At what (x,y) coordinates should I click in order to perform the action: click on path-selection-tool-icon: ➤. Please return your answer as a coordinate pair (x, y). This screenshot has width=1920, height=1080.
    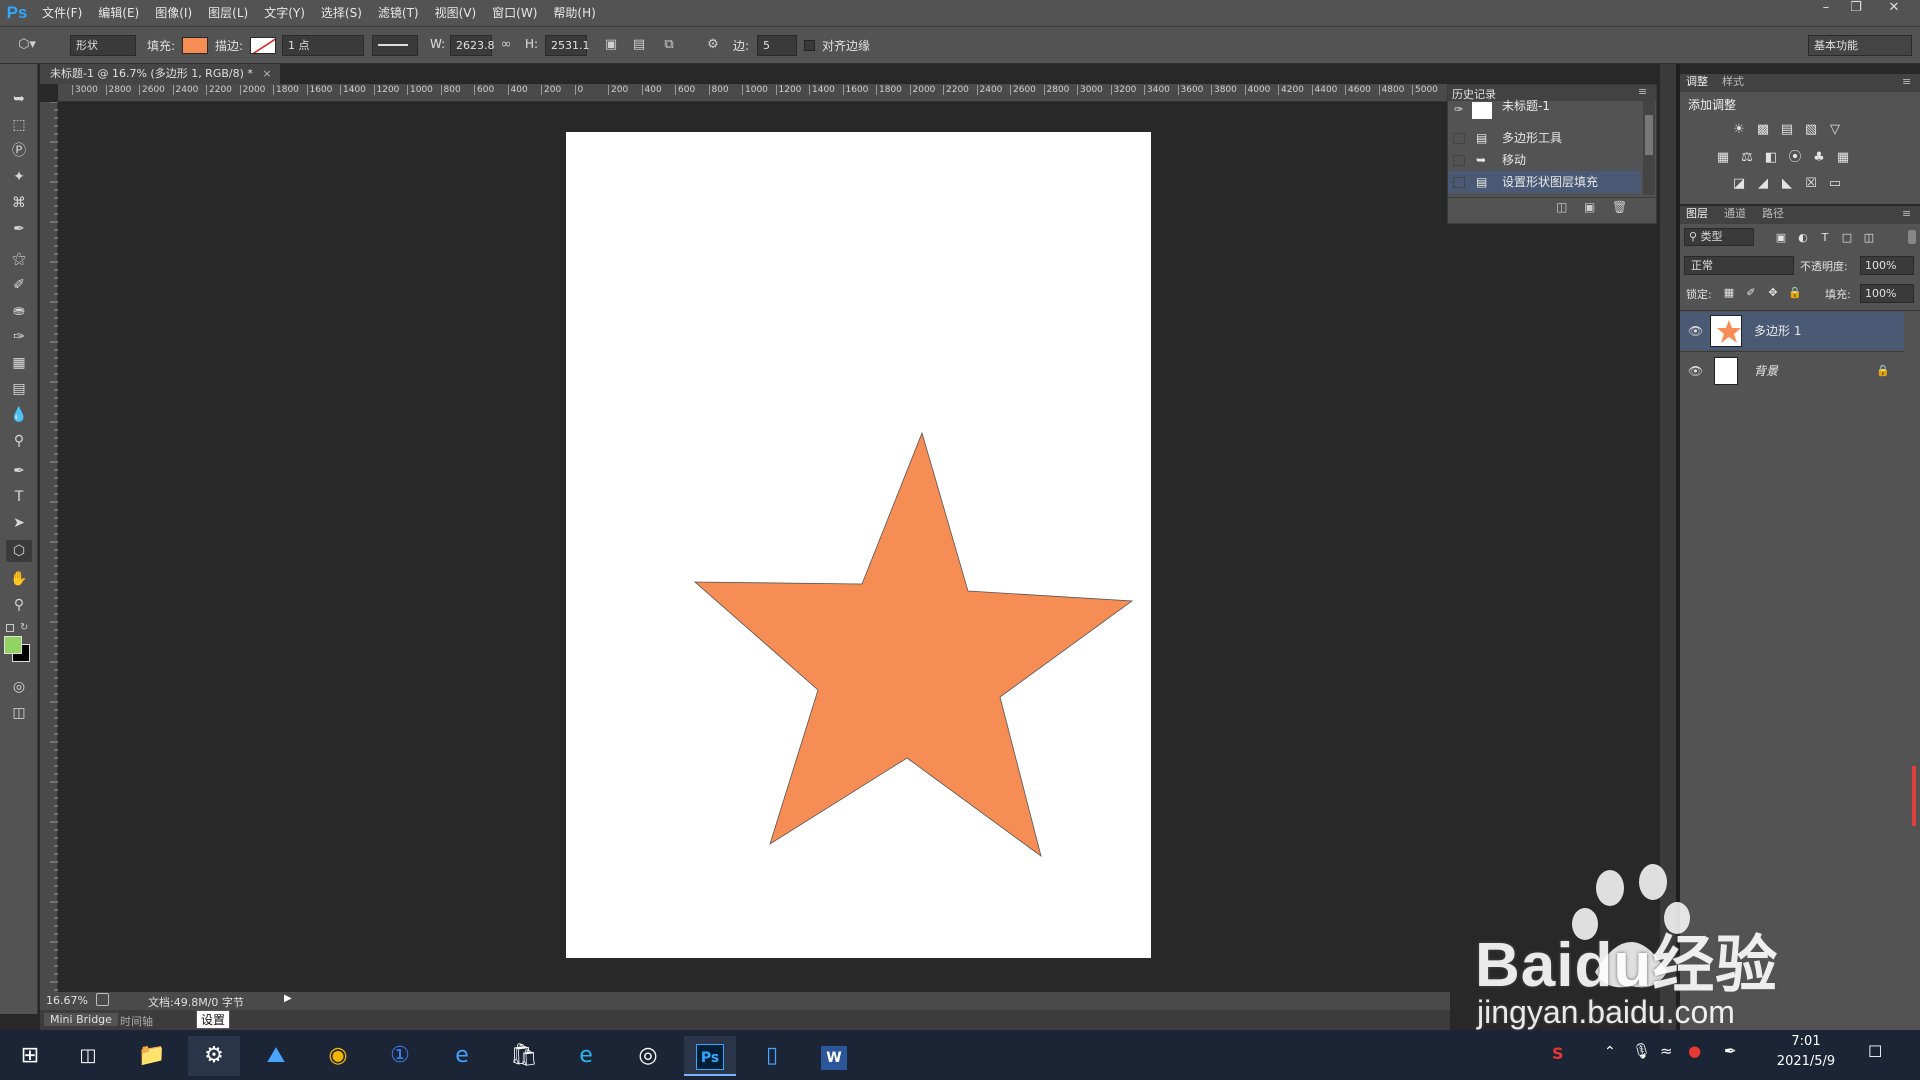
    Looking at the image, I should click on (19, 523).